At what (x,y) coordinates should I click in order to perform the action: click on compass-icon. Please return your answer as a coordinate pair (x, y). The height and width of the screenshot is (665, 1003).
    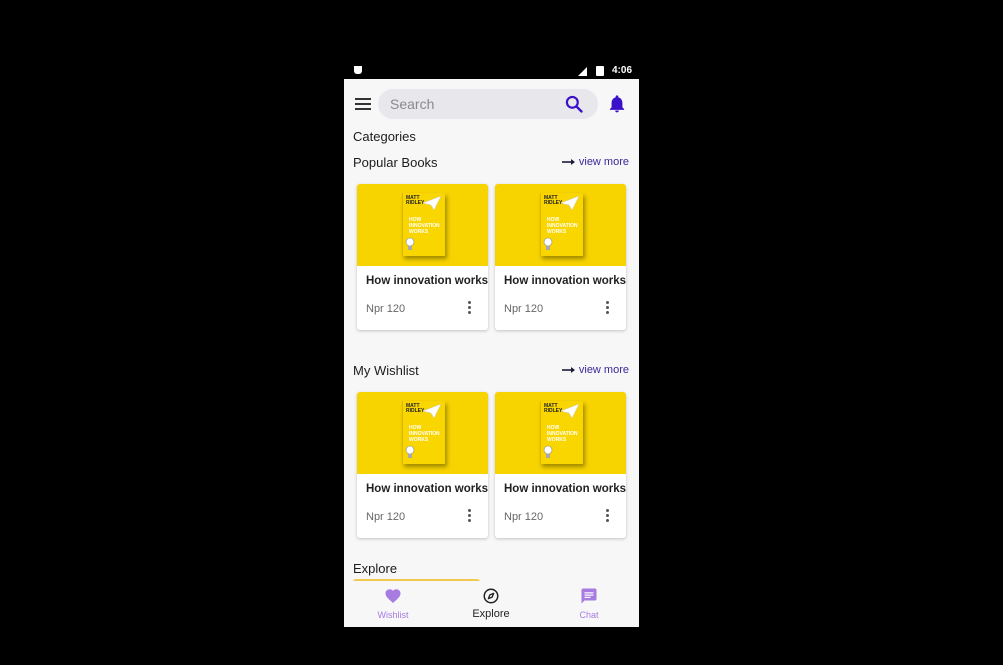
    Looking at the image, I should click on (491, 596).